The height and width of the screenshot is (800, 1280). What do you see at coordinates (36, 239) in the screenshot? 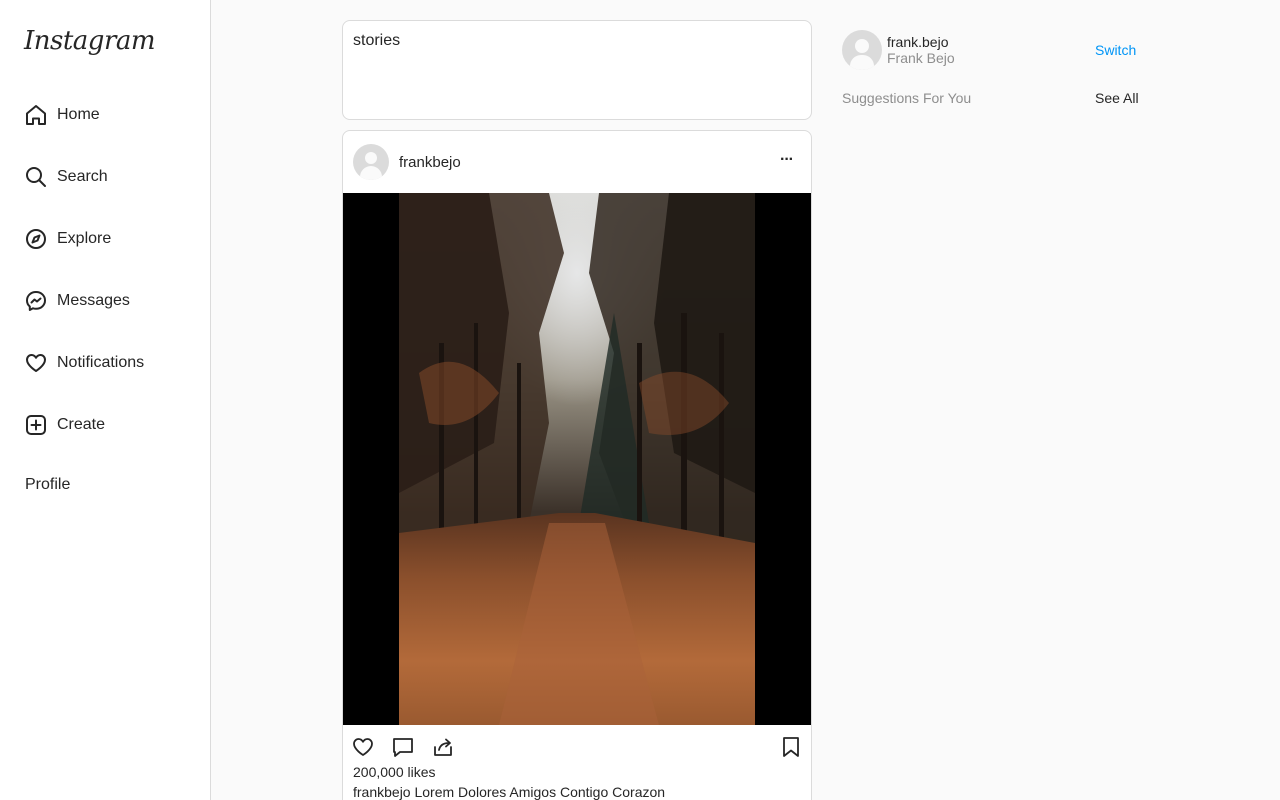
I see `compass-icon` at bounding box center [36, 239].